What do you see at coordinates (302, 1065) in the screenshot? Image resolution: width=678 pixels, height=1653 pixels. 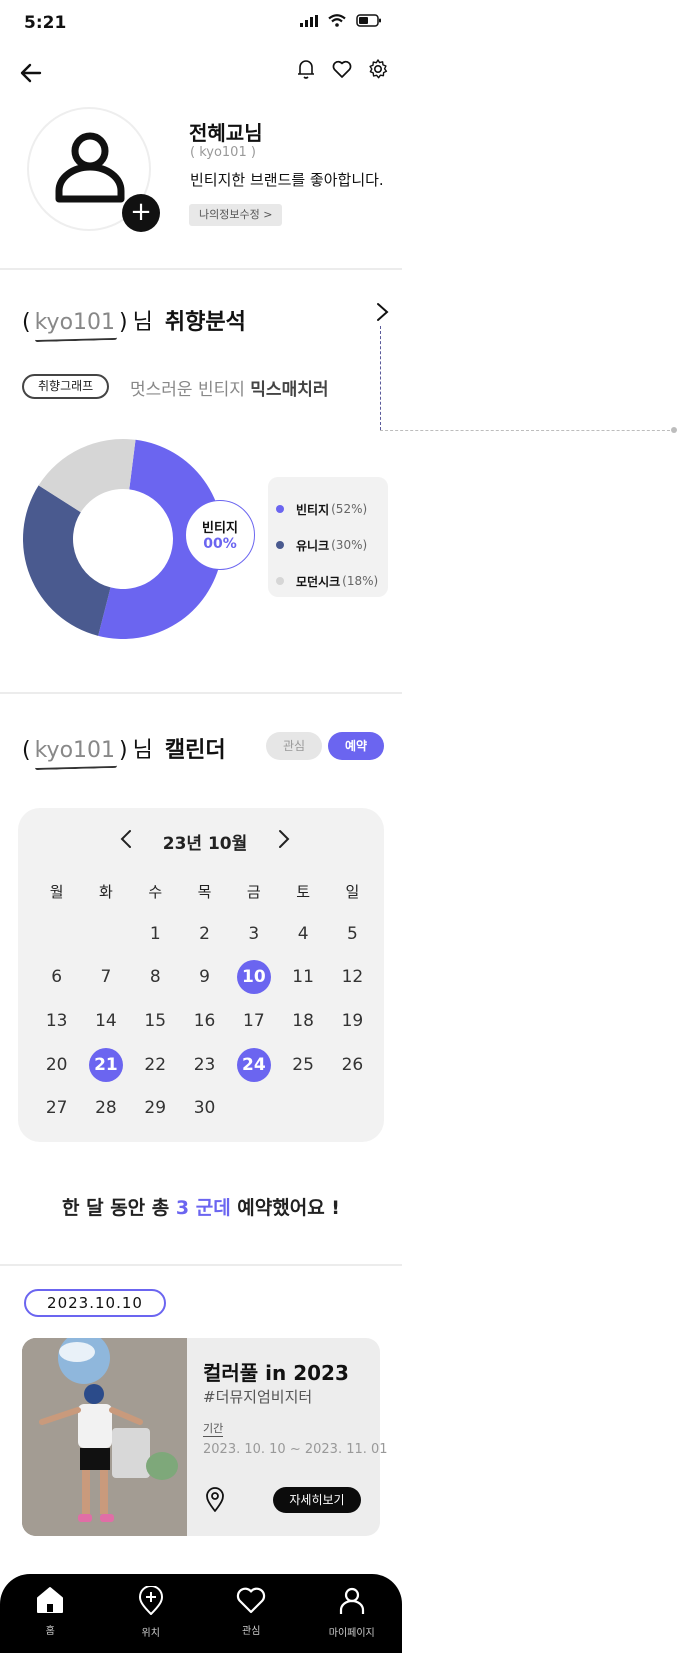 I see `calendar-day-25: 25` at bounding box center [302, 1065].